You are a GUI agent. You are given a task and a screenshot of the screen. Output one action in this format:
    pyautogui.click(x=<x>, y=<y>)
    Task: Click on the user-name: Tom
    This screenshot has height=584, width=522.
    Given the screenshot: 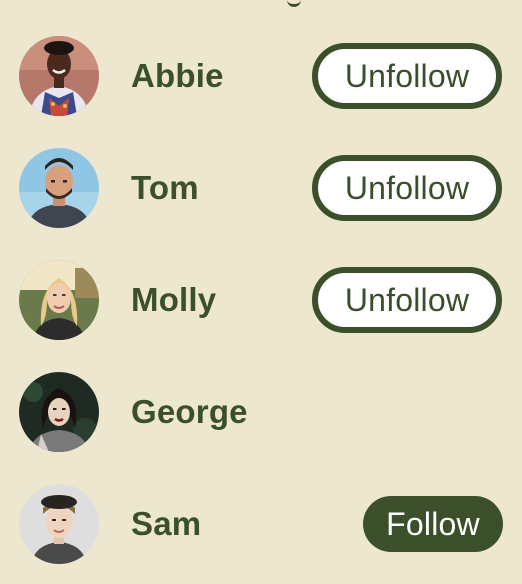 What is the action you would take?
    pyautogui.click(x=165, y=187)
    